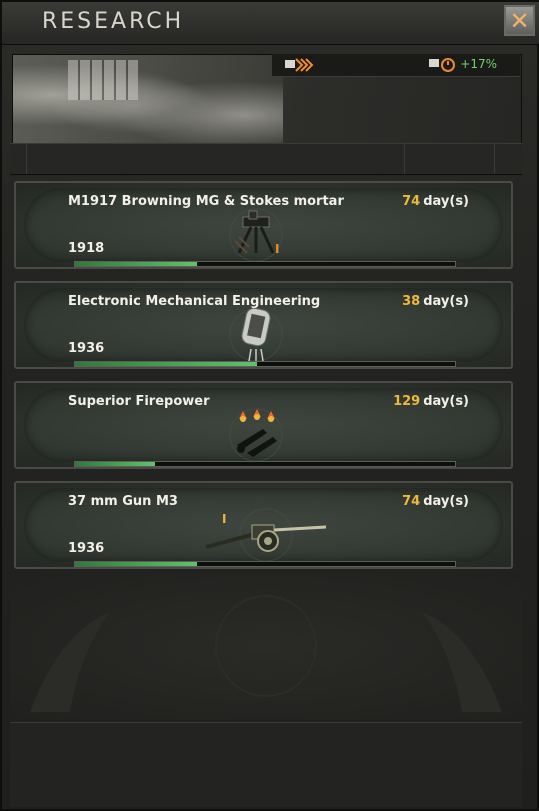  I want to click on scientists-photo, so click(148, 99).